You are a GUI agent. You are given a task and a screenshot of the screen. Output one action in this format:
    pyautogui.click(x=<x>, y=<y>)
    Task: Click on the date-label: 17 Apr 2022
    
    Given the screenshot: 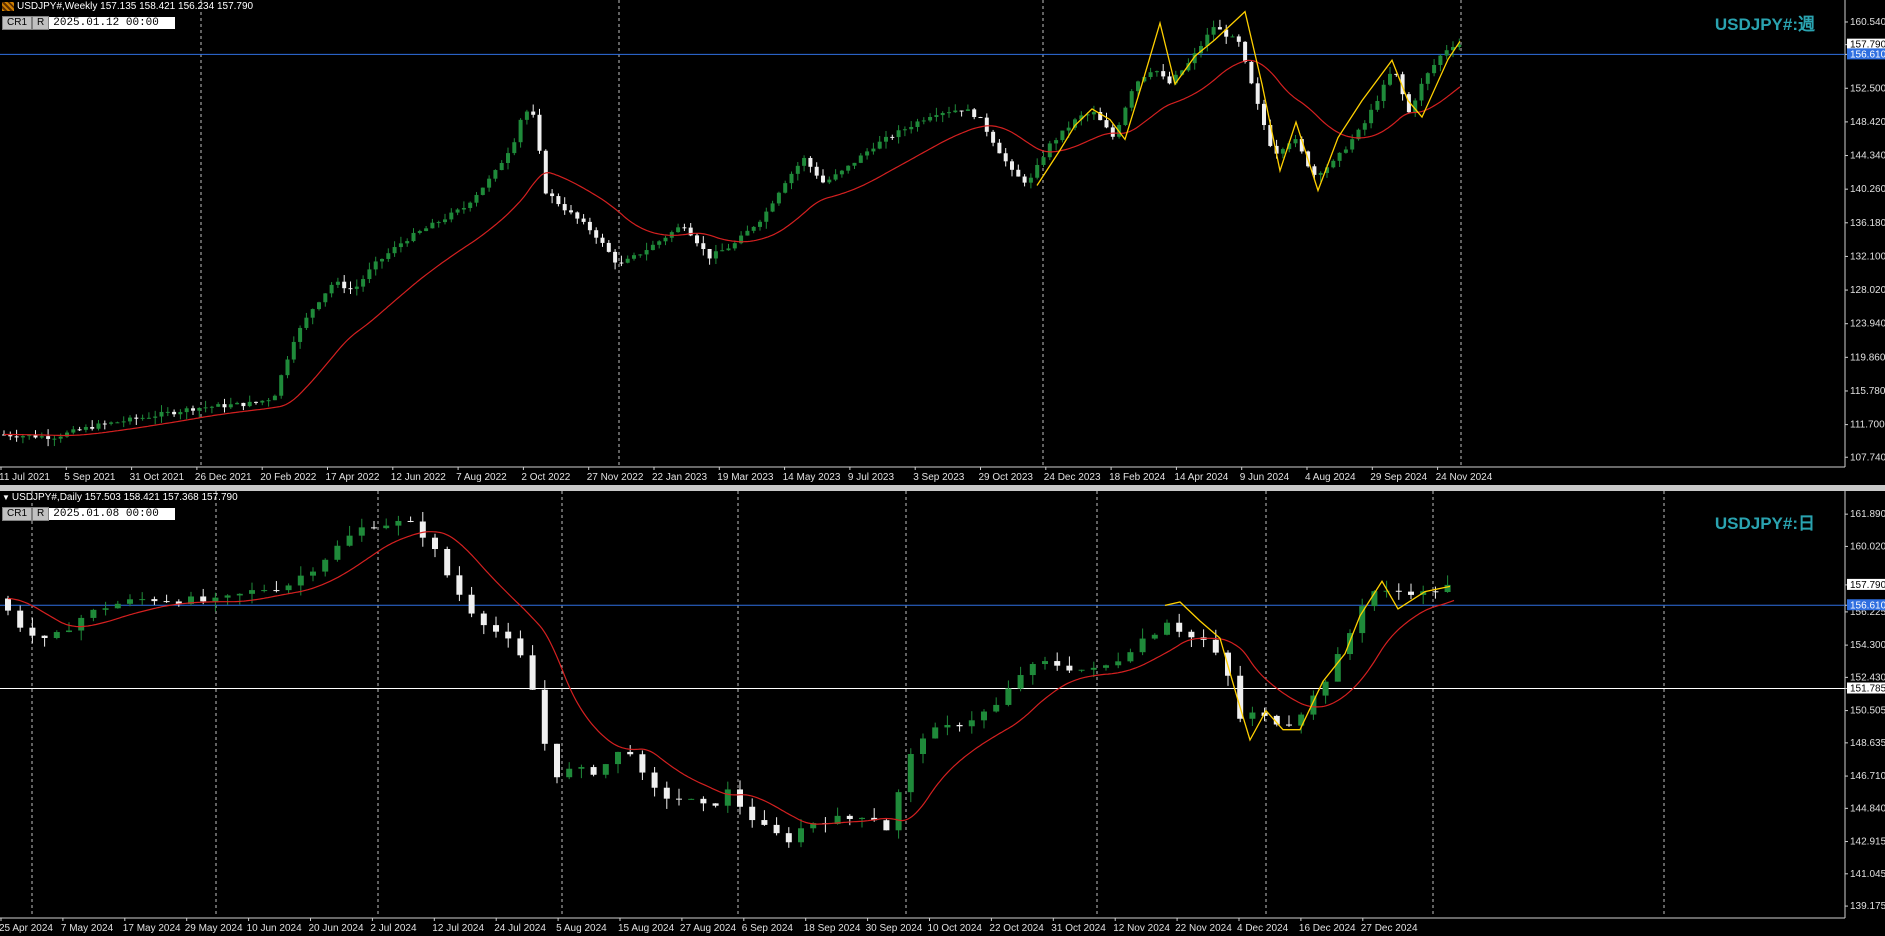 What is the action you would take?
    pyautogui.click(x=353, y=477)
    